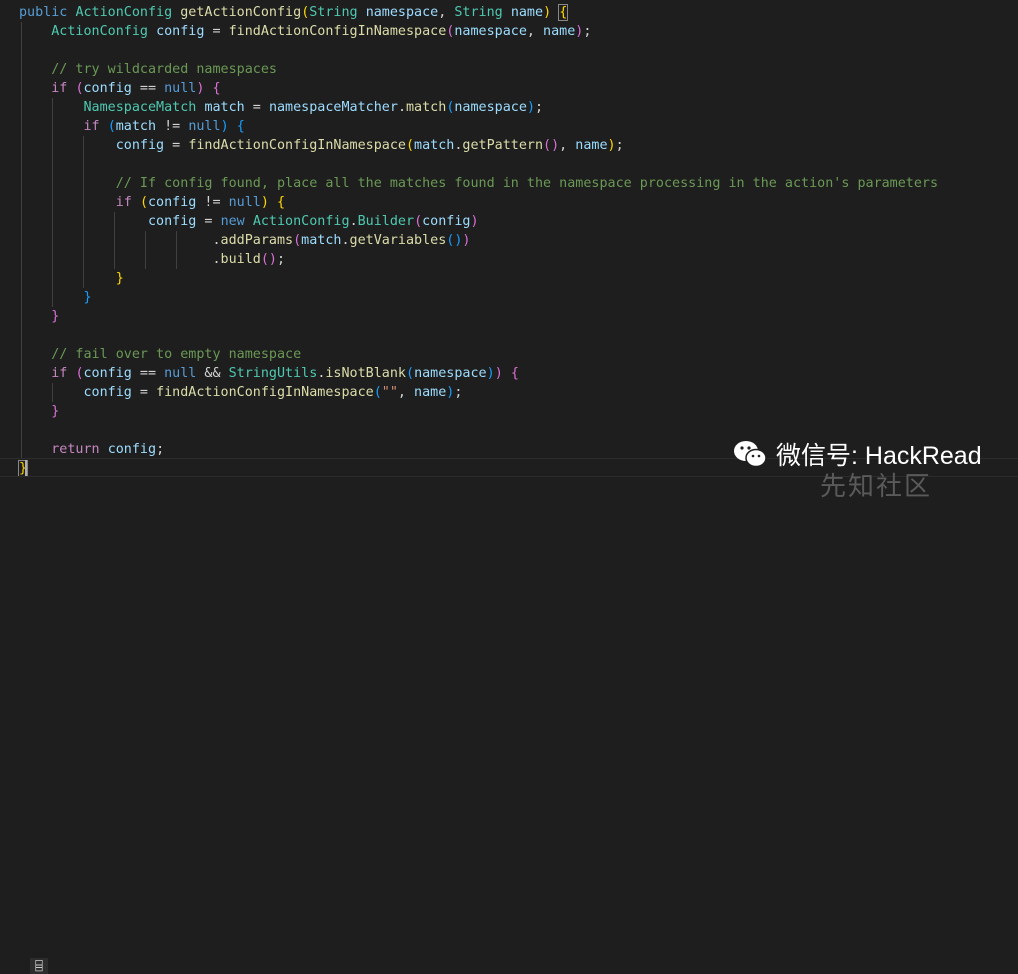 The height and width of the screenshot is (974, 1018). What do you see at coordinates (265, 392) in the screenshot?
I see `code-token: findActionConfigInNamespace` at bounding box center [265, 392].